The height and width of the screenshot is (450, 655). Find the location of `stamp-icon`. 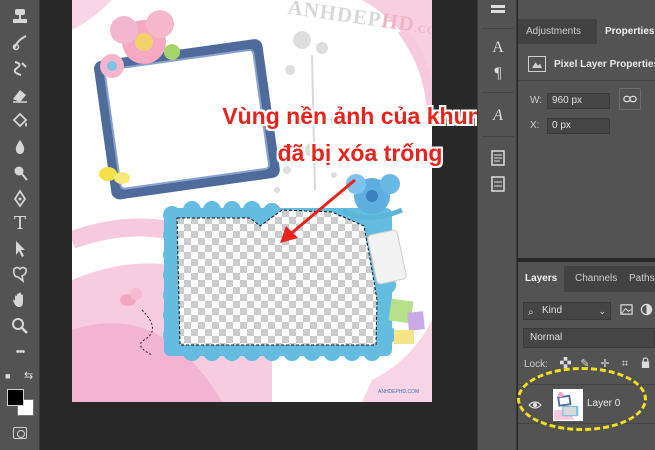

stamp-icon is located at coordinates (20, 17).